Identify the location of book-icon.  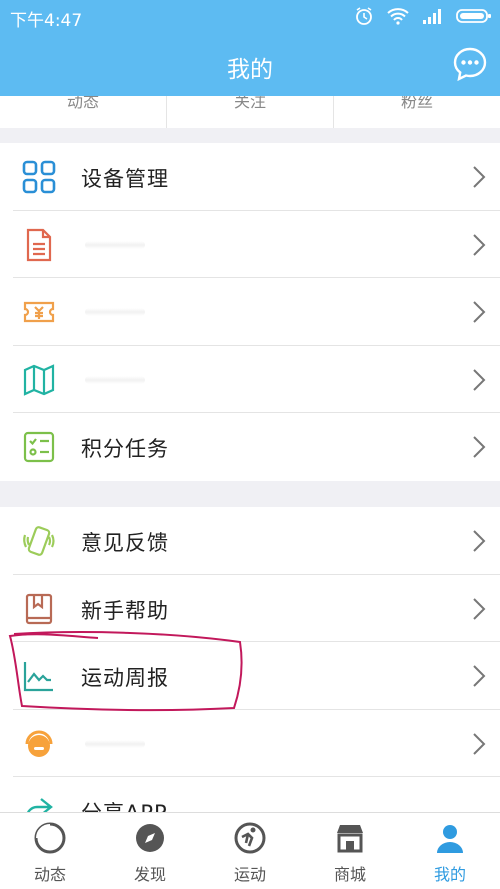
(39, 608).